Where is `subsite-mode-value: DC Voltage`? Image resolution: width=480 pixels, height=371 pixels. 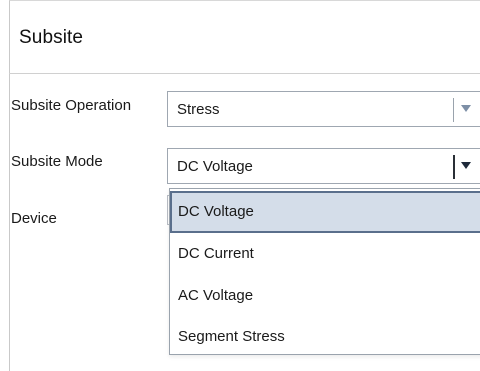
subsite-mode-value: DC Voltage is located at coordinates (215, 166).